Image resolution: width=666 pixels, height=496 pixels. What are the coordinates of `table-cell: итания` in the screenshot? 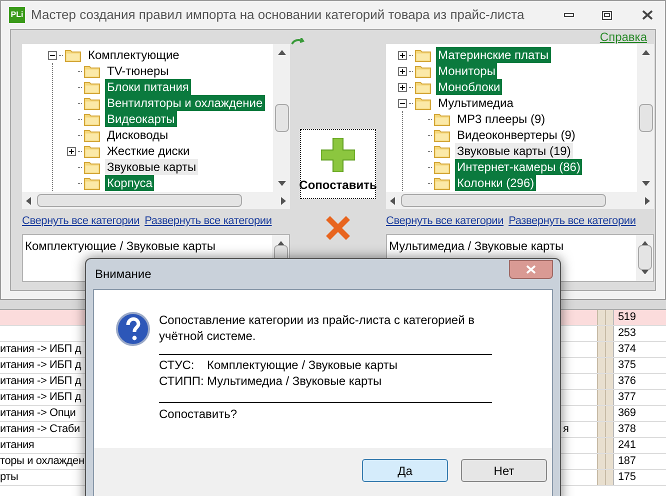 It's located at (17, 445).